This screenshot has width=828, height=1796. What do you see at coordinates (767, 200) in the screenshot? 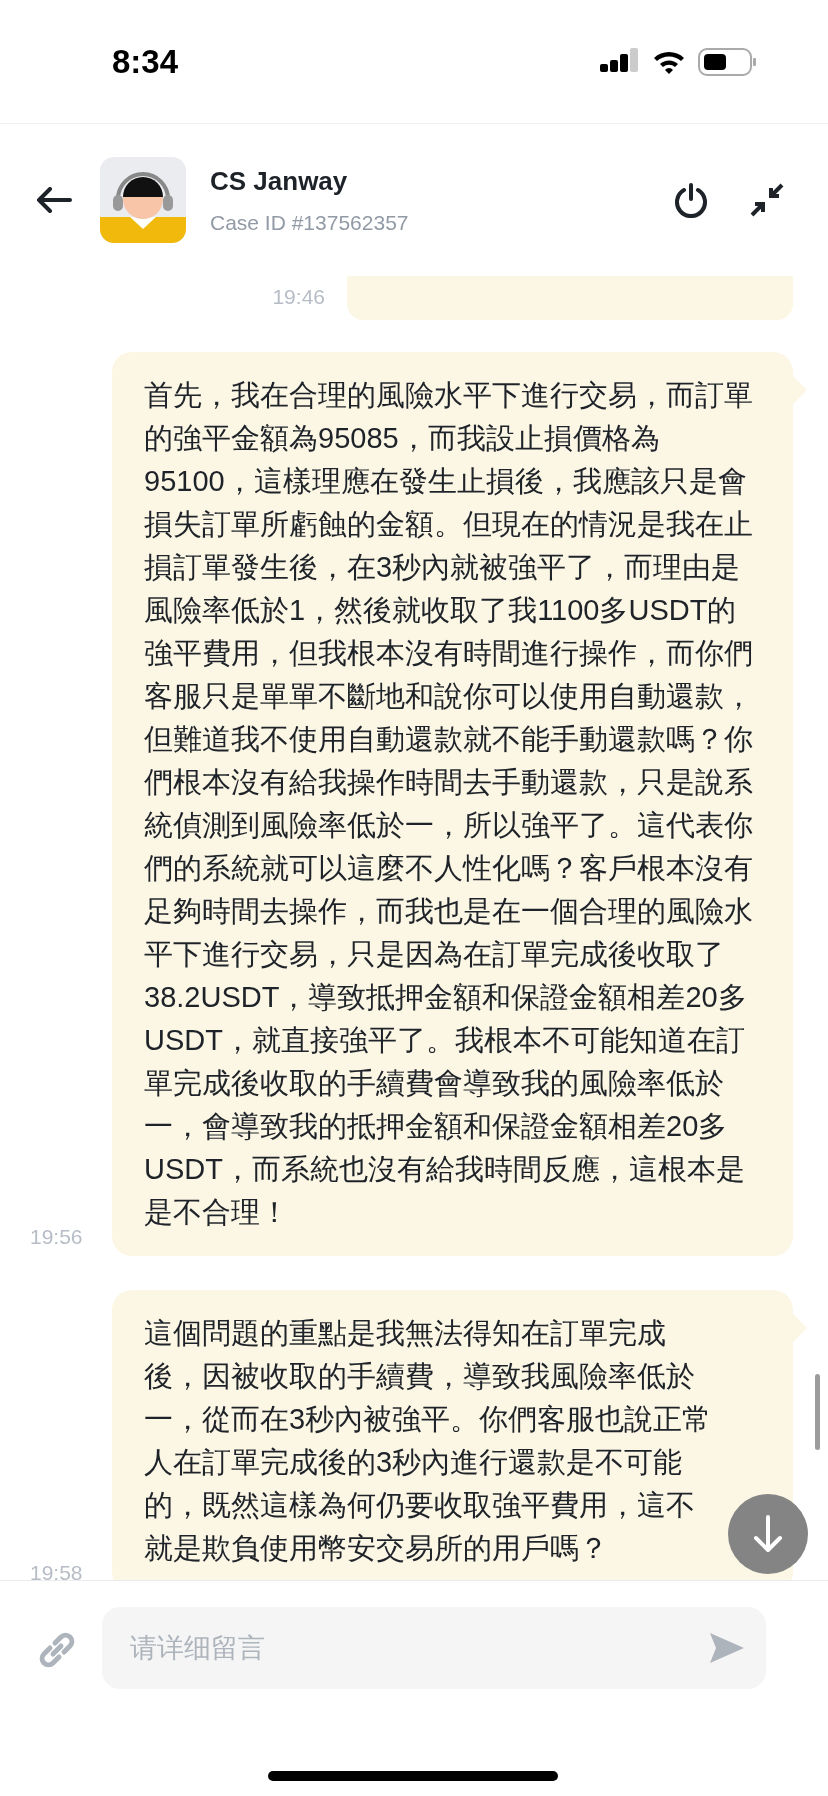
I see `collapse-icon` at bounding box center [767, 200].